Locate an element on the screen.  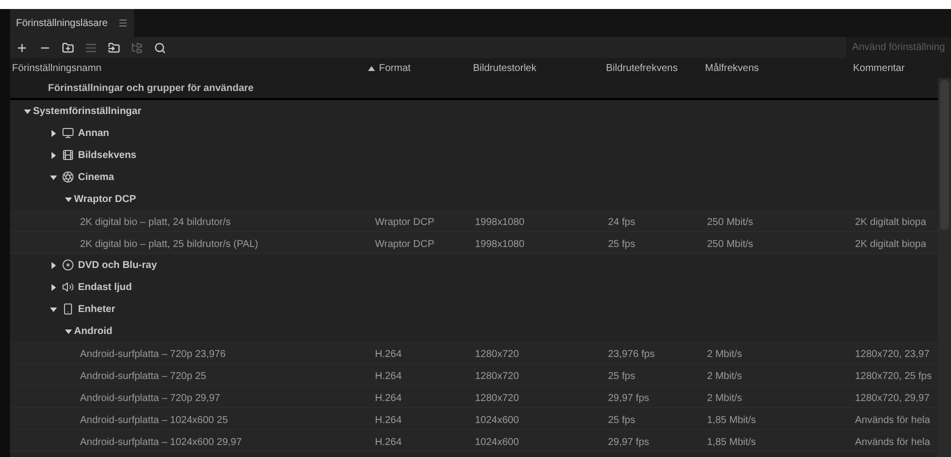
preset-name: Android-surfplatta – 720p 29,97 is located at coordinates (150, 398).